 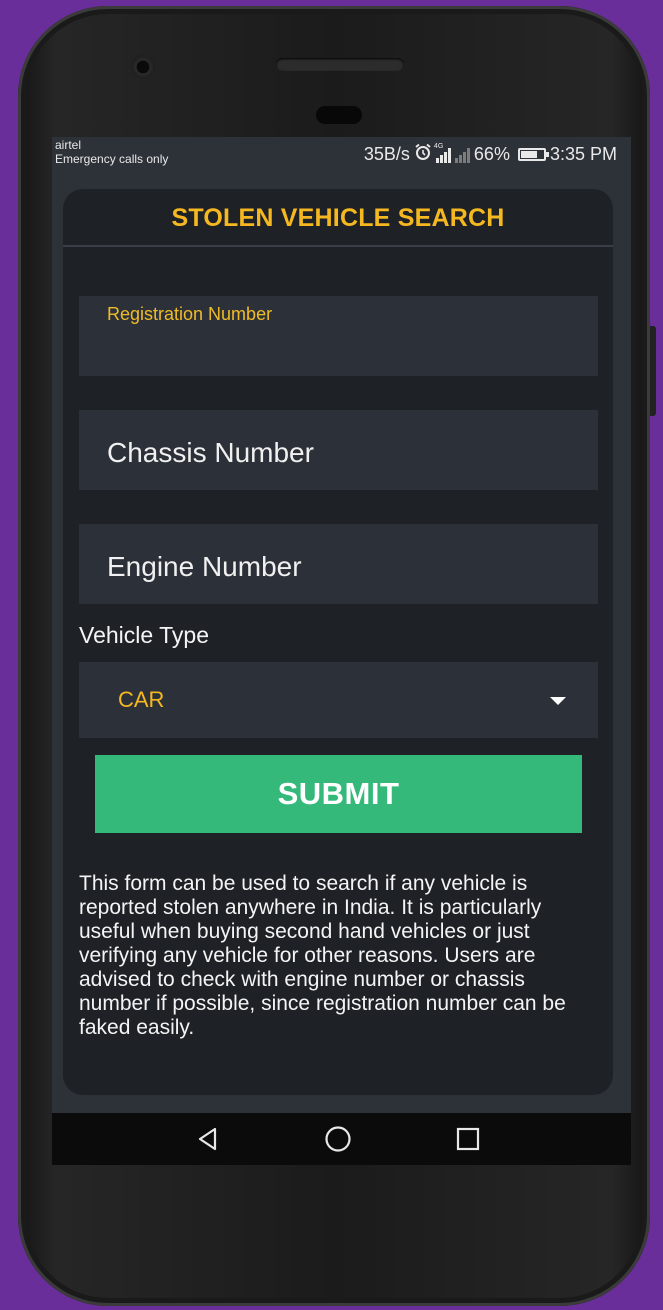 What do you see at coordinates (190, 314) in the screenshot?
I see `registration-number-label: Registration Number` at bounding box center [190, 314].